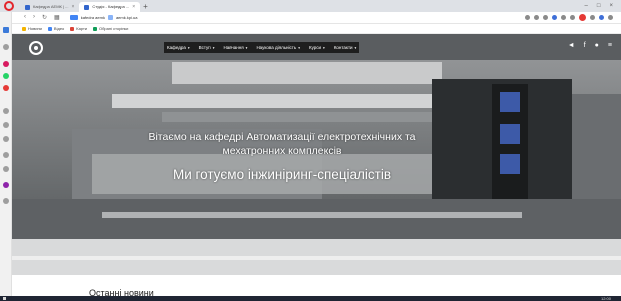 The image size is (621, 301). What do you see at coordinates (126, 17) in the screenshot?
I see `url-text: aemk.kpi.ua` at bounding box center [126, 17].